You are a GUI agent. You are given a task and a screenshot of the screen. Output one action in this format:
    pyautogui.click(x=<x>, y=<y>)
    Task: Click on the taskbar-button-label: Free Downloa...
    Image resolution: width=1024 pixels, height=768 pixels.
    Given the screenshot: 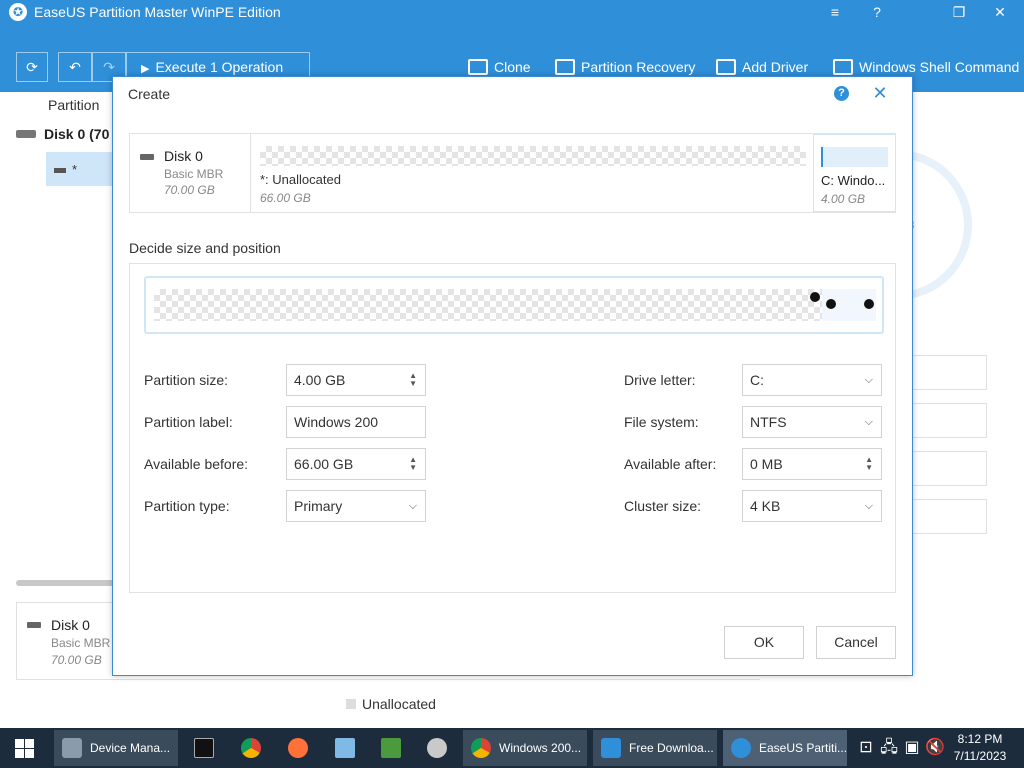 What is the action you would take?
    pyautogui.click(x=671, y=748)
    